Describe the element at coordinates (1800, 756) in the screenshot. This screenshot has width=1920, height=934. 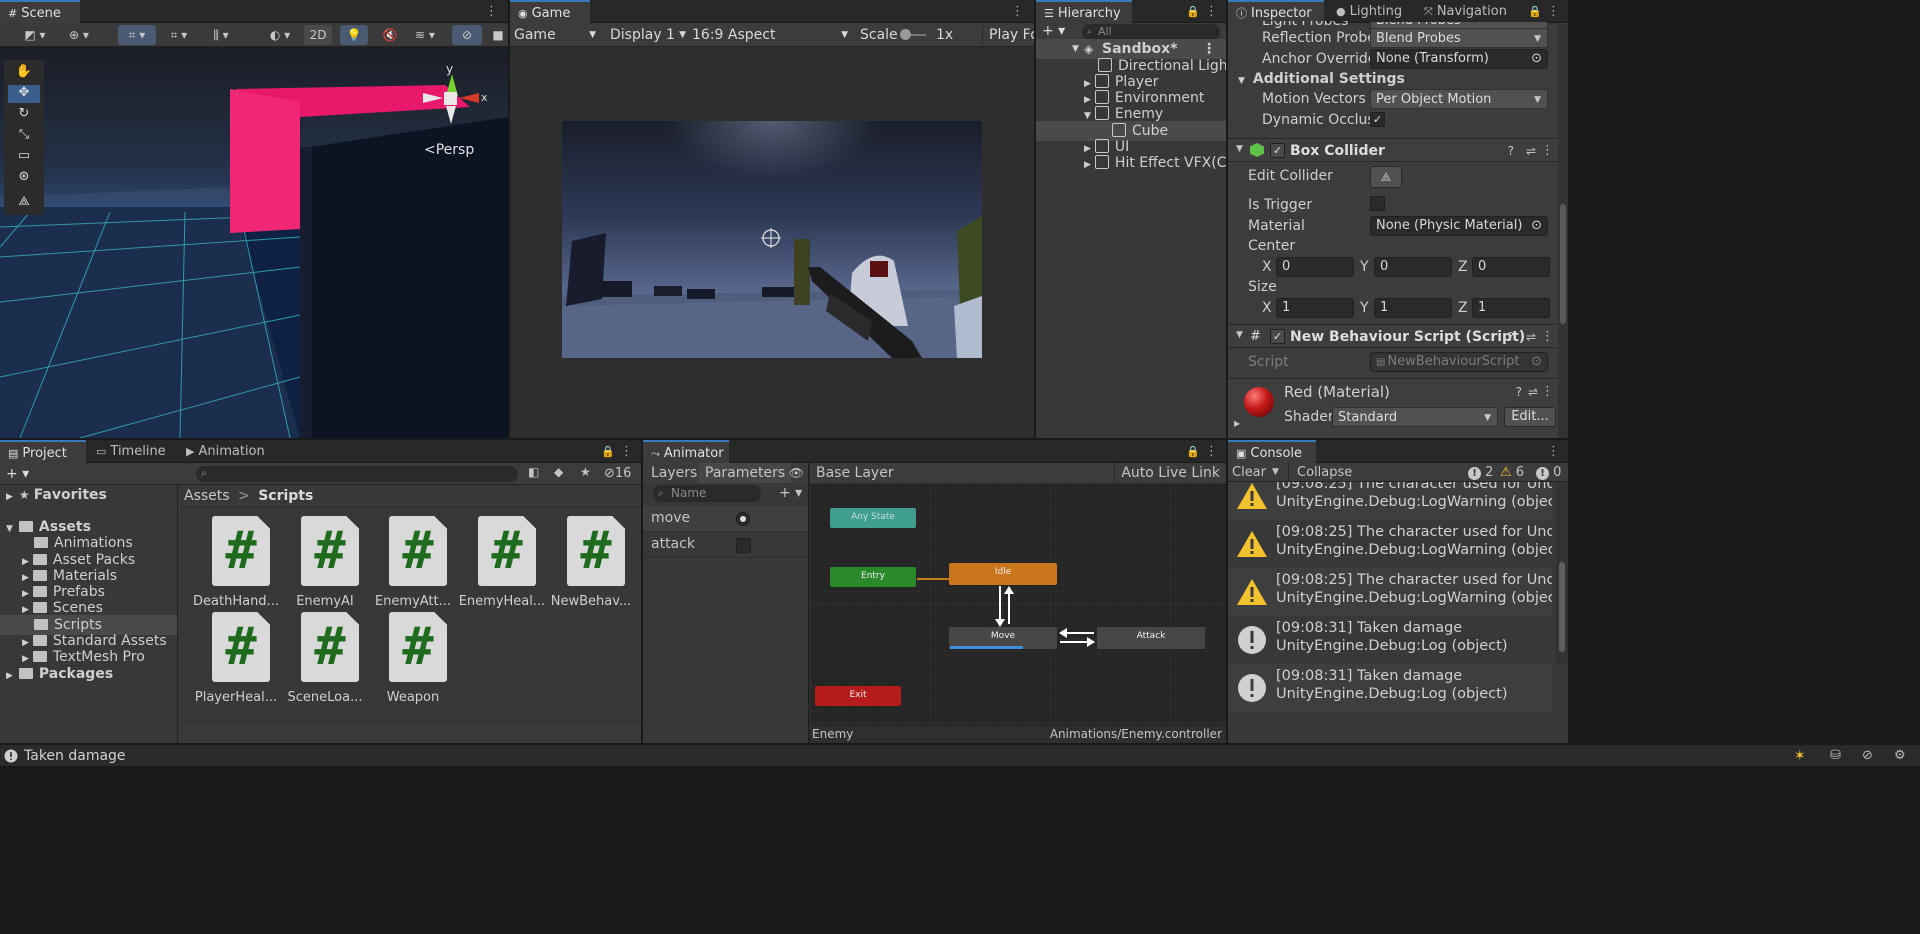
I see `lighting-progress-icon: ✶` at that location.